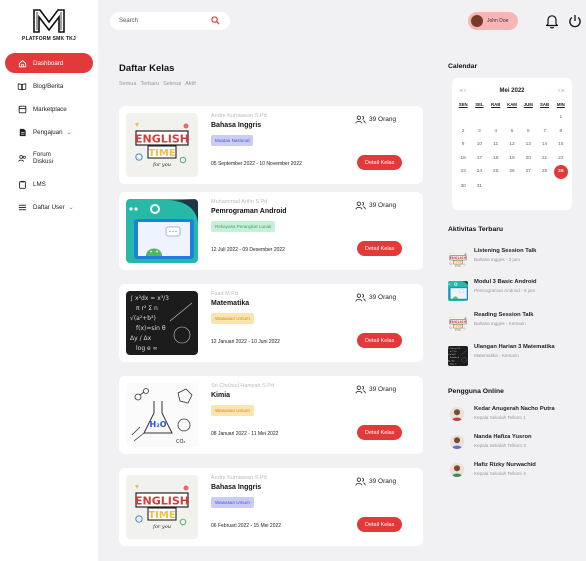  What do you see at coordinates (575, 21) in the screenshot?
I see `power-icon` at bounding box center [575, 21].